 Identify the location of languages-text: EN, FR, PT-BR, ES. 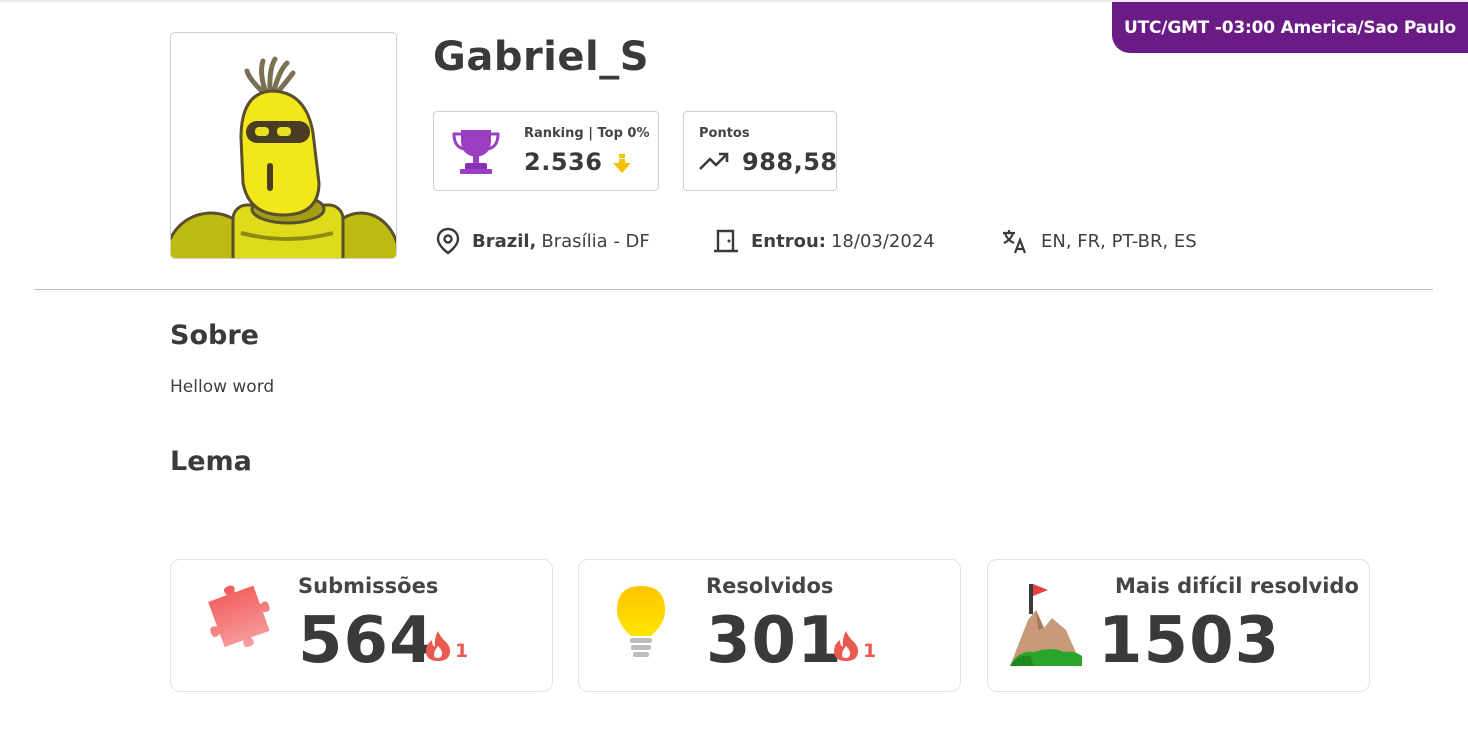
(1119, 241).